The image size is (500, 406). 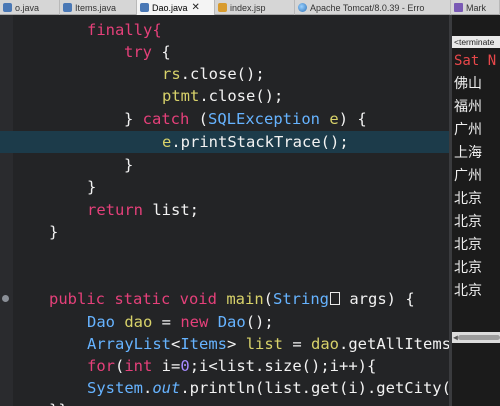 I want to click on tab-items-java: Items.java, so click(x=98, y=7).